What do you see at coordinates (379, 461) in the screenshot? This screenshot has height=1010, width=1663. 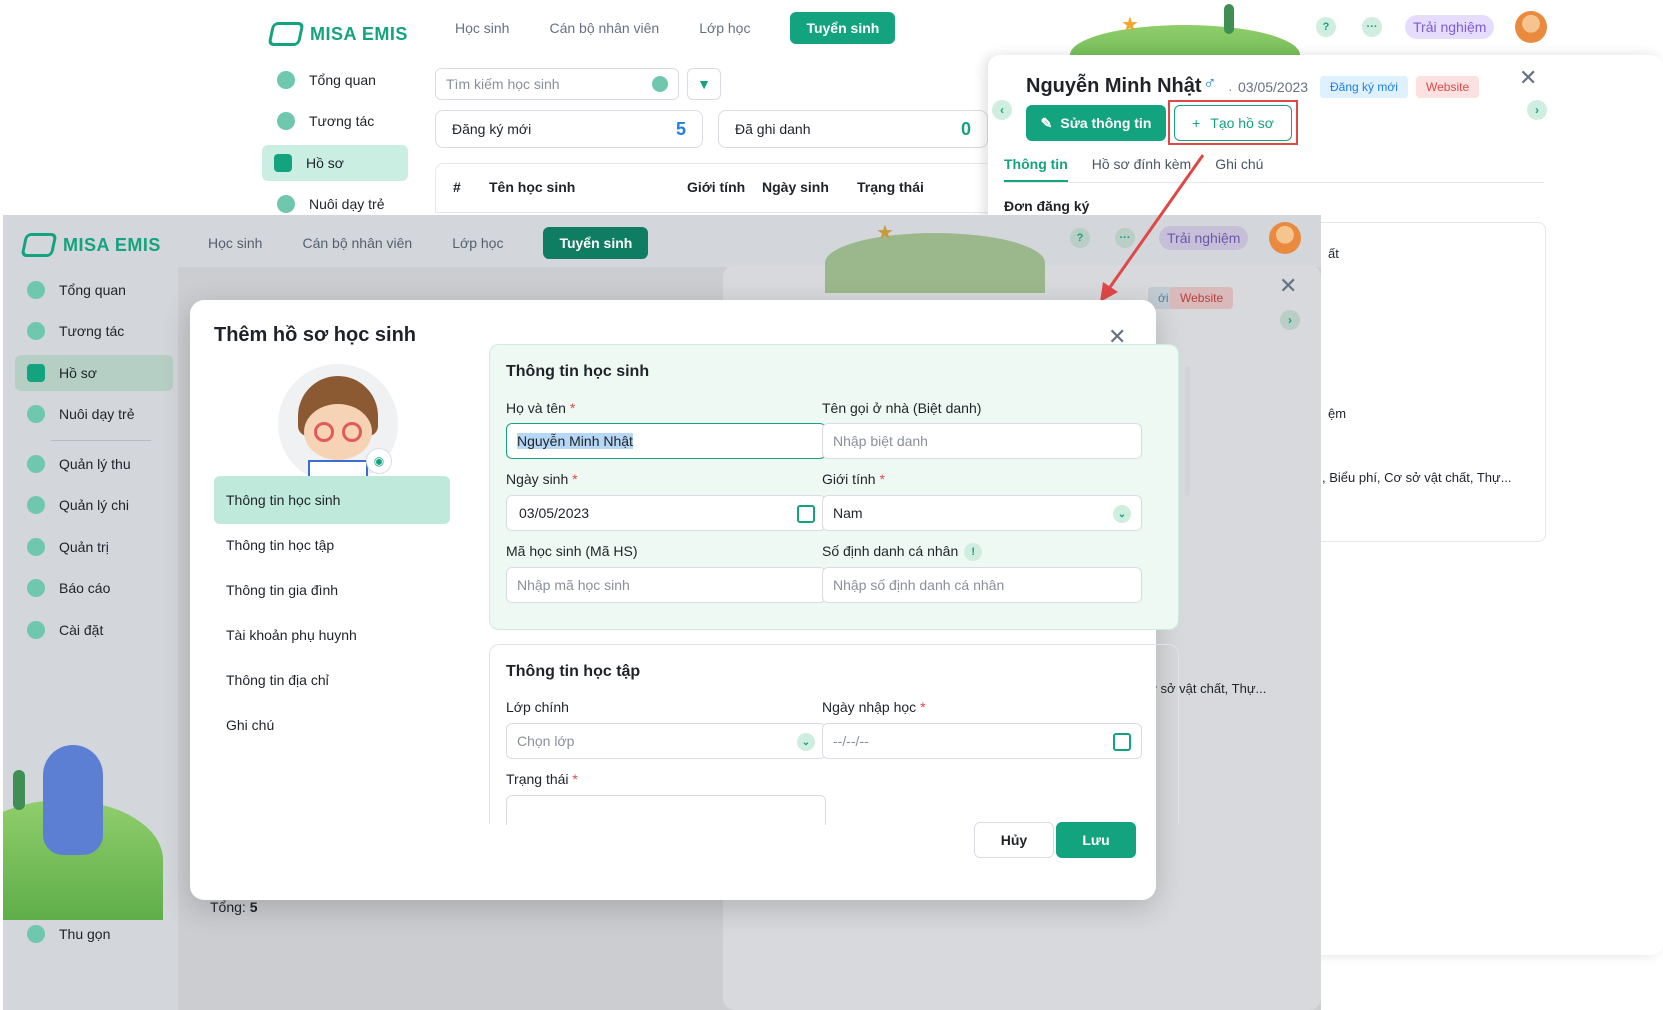 I see `camera-icon: ◉` at bounding box center [379, 461].